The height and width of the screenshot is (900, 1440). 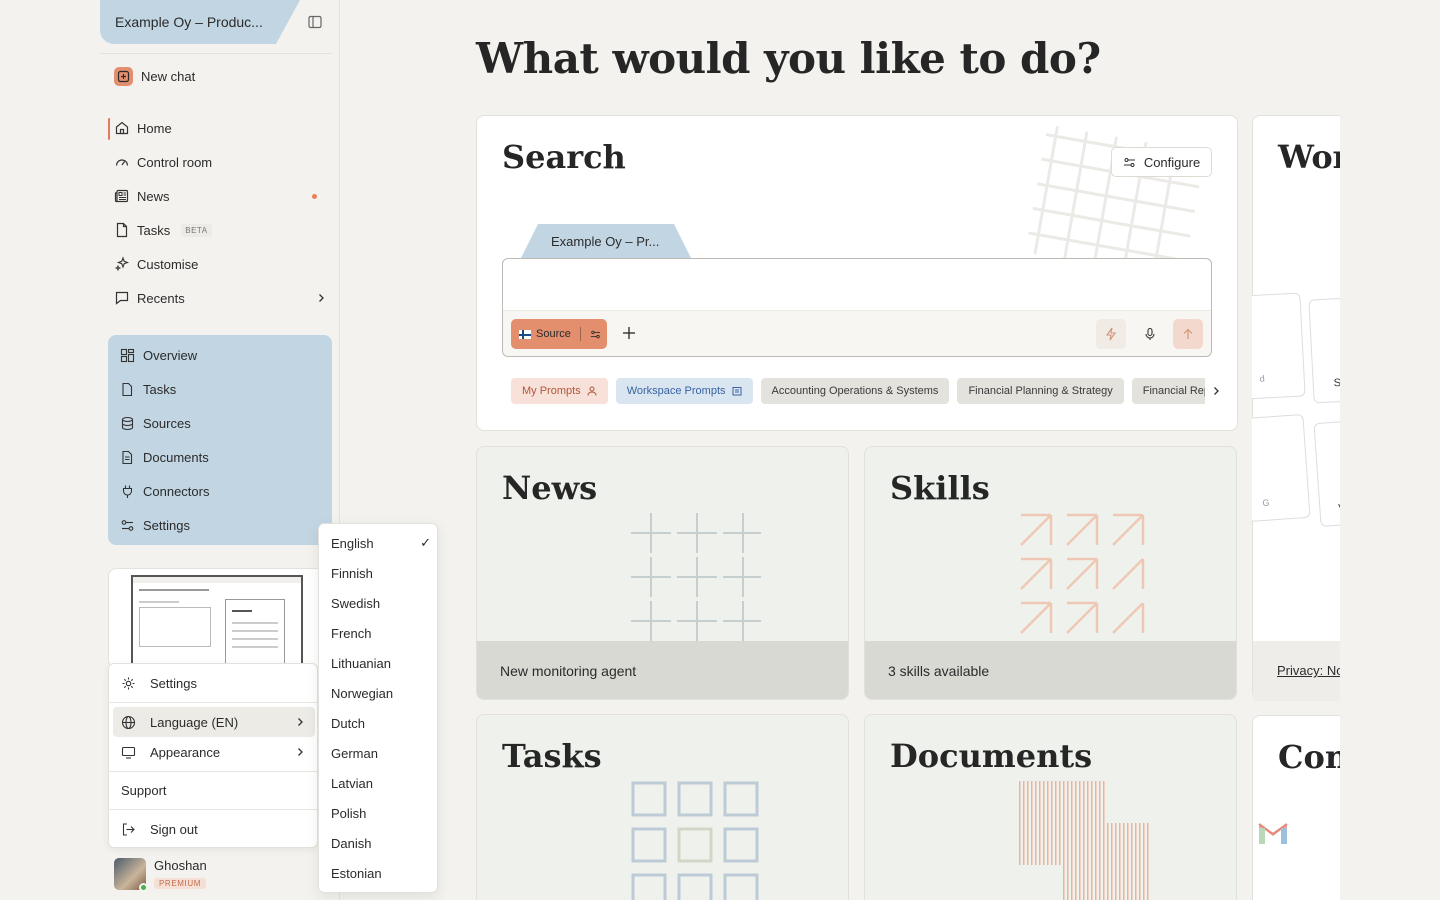 I want to click on workspace-item-connectors: Connectors, so click(x=164, y=491).